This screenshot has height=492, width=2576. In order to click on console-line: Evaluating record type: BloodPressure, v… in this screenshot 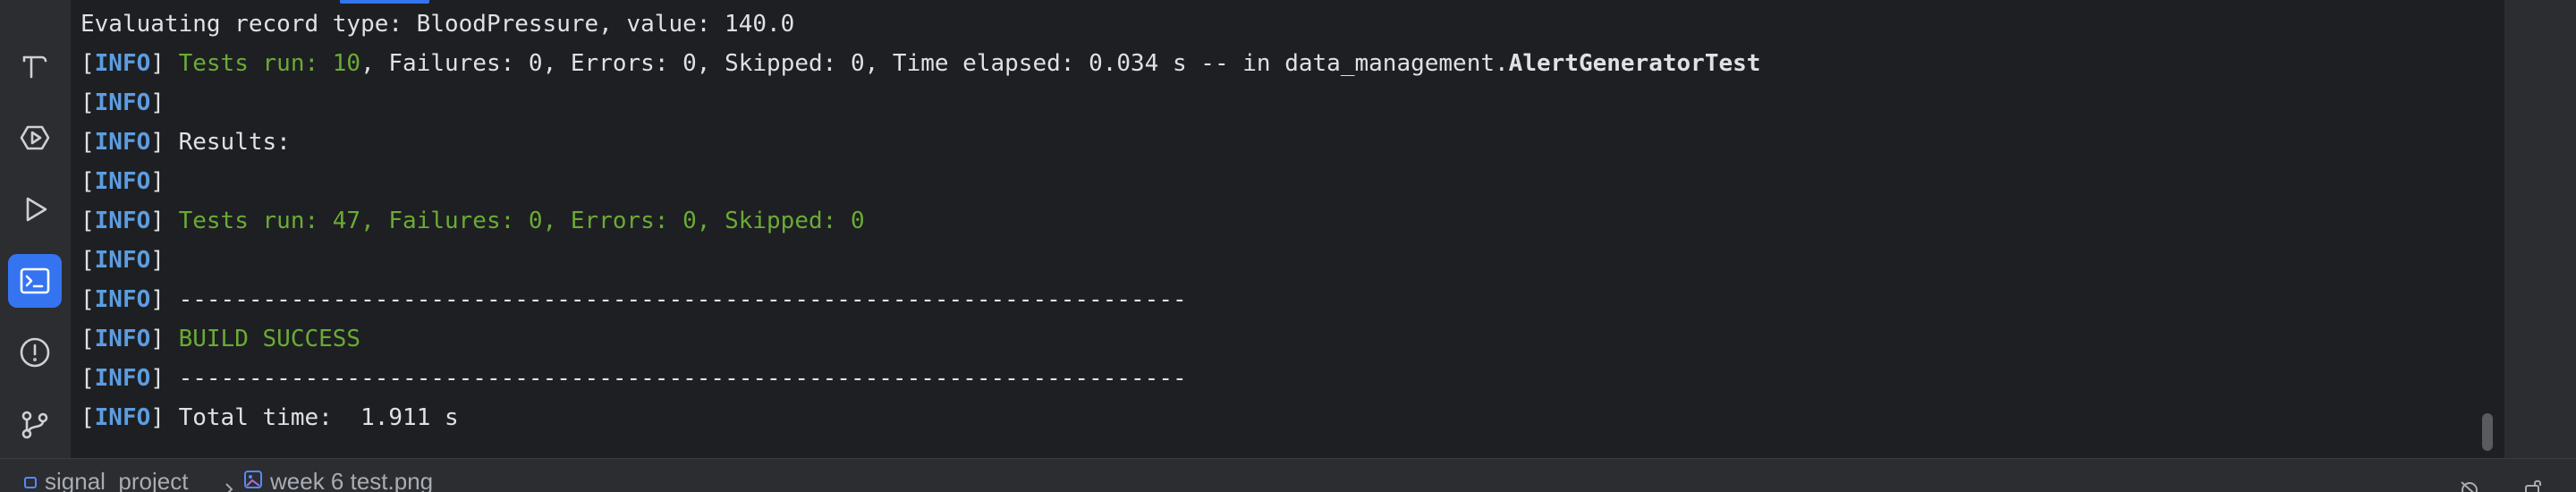, I will do `click(437, 24)`.